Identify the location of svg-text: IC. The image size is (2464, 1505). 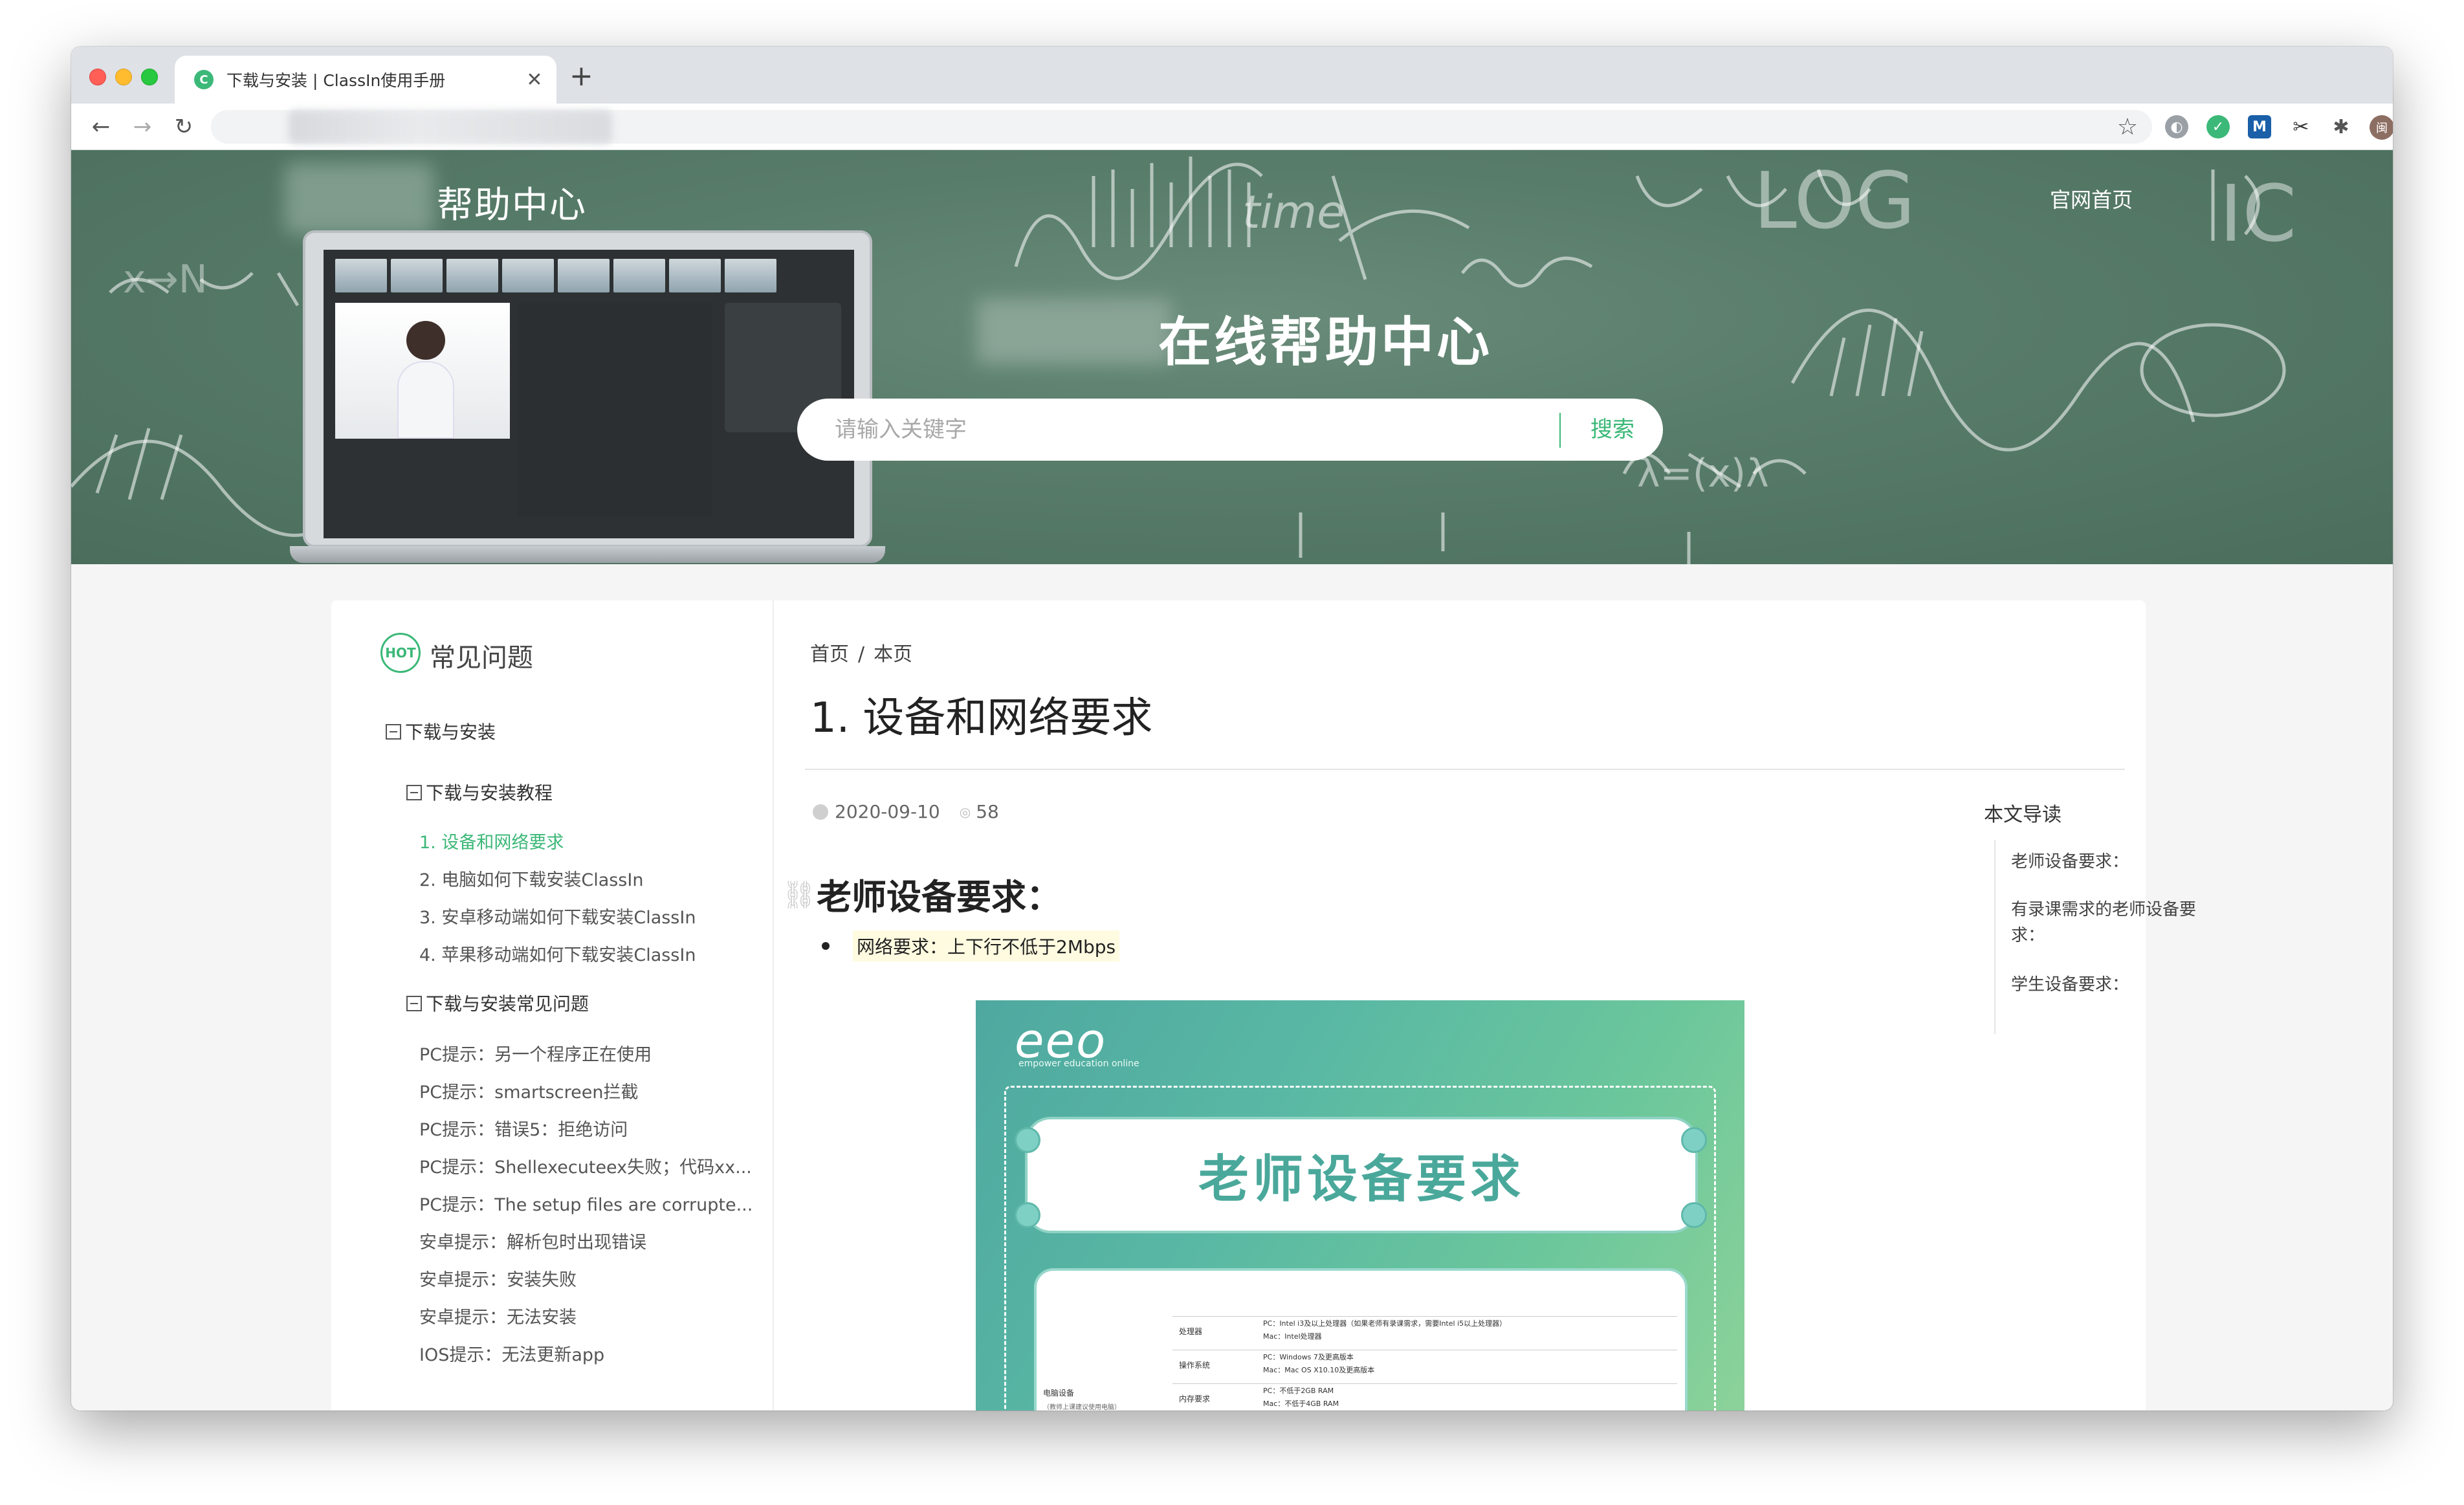
(2257, 214).